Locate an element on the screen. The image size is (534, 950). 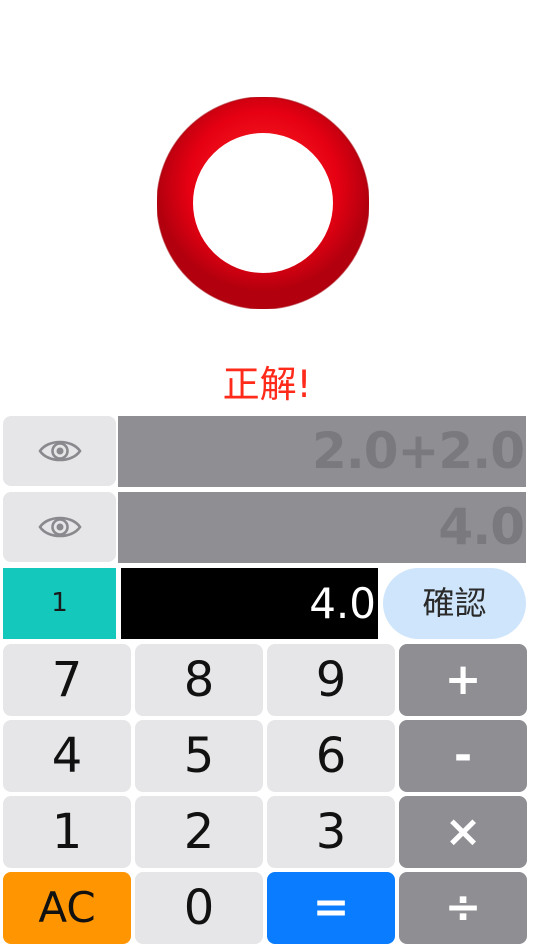
key-minus: - is located at coordinates (463, 756).